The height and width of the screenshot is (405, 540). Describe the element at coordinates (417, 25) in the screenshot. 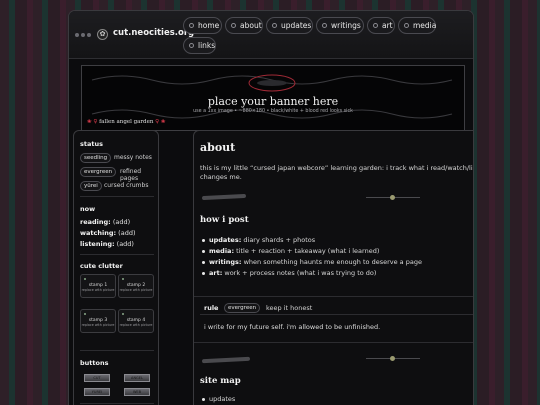

I see `nav-media: media` at that location.